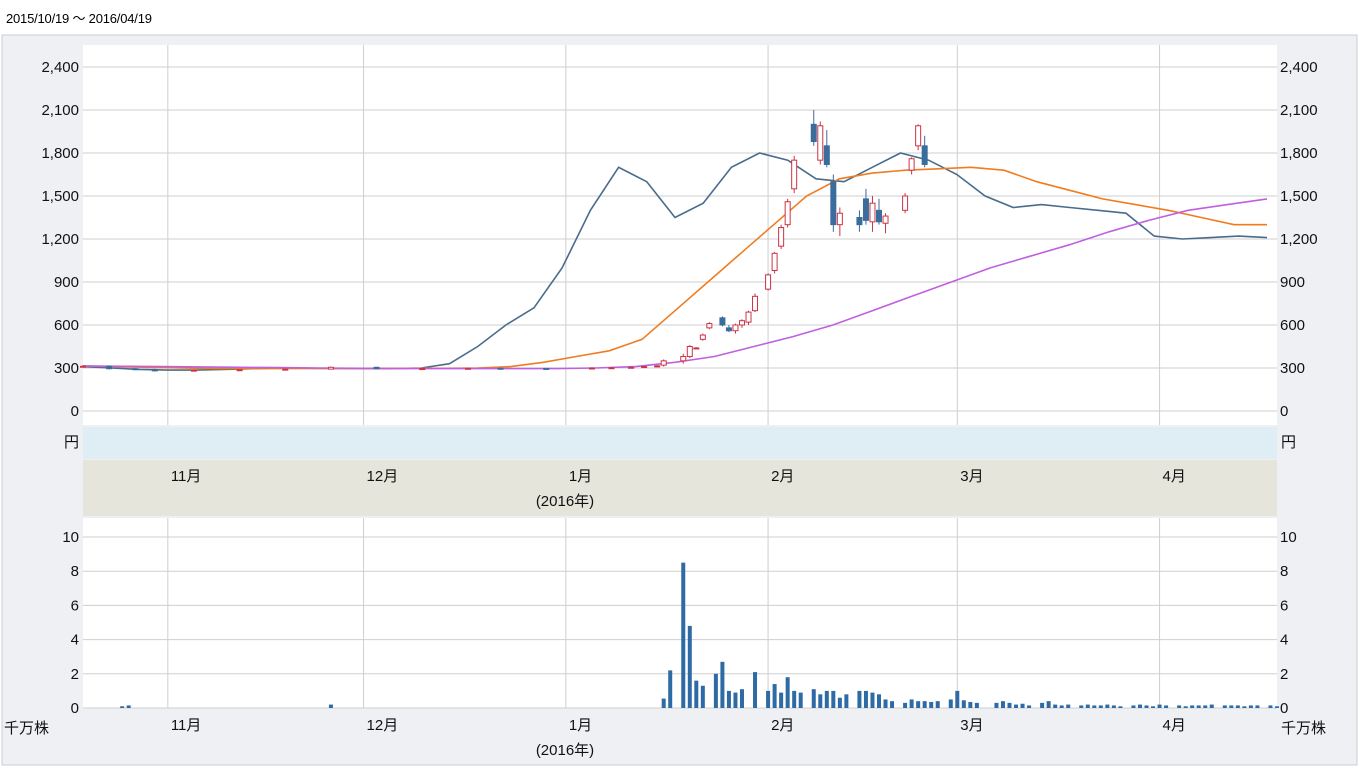 Image resolution: width=1363 pixels, height=768 pixels. Describe the element at coordinates (782, 476) in the screenshot. I see `month-label: 2月` at that location.